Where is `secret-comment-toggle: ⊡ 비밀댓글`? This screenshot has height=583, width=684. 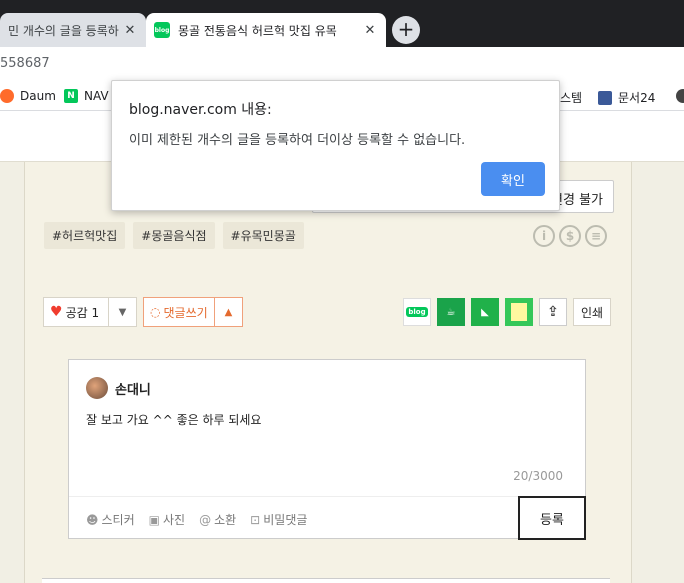 secret-comment-toggle: ⊡ 비밀댓글 is located at coordinates (278, 519).